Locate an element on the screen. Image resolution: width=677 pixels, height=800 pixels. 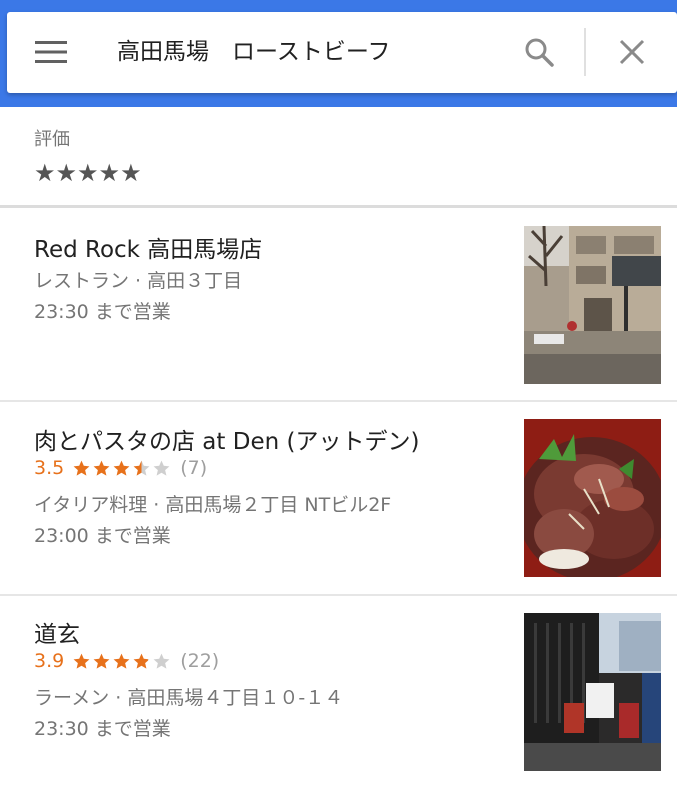
result-name: 肉とパスタの店 at Den (アットデン) is located at coordinates (227, 442).